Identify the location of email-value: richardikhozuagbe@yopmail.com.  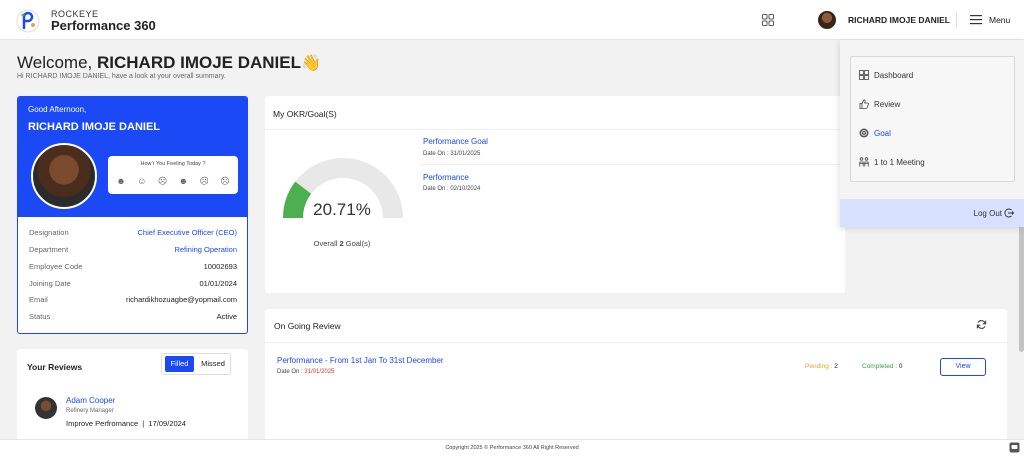
(181, 299).